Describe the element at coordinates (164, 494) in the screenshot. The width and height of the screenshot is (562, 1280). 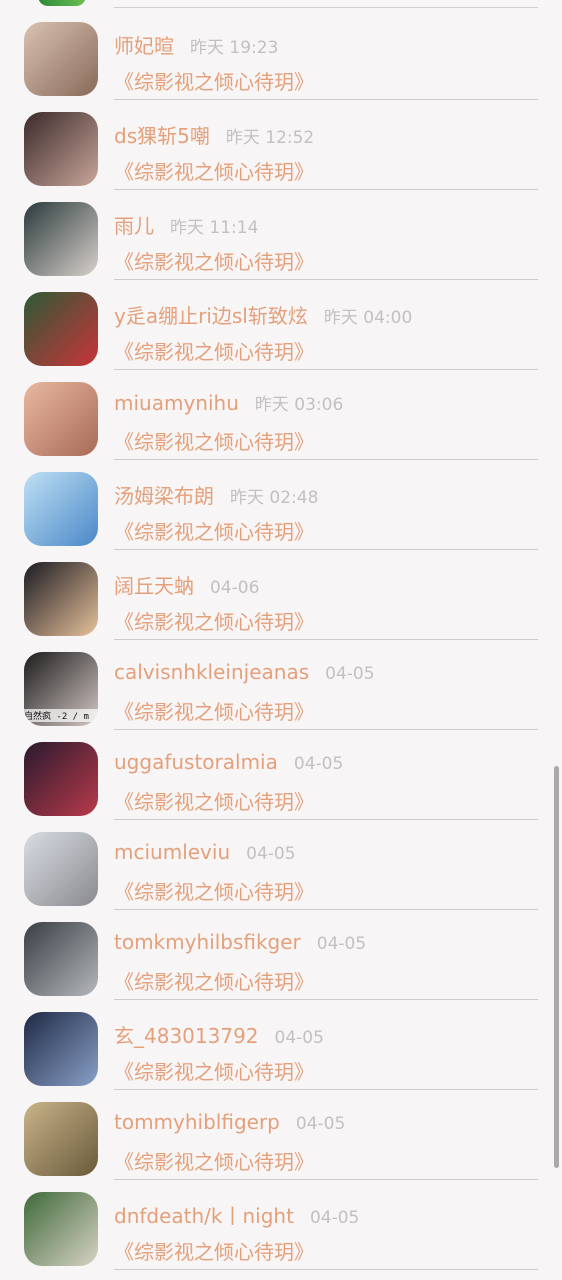
I see `username: 汤姆梁布朗` at that location.